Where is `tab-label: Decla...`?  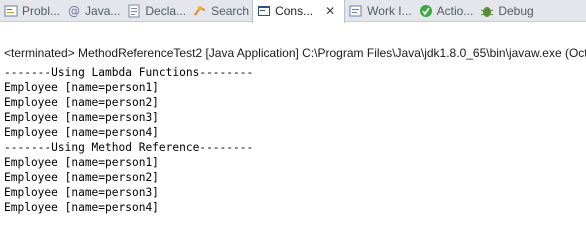 tab-label: Decla... is located at coordinates (166, 10).